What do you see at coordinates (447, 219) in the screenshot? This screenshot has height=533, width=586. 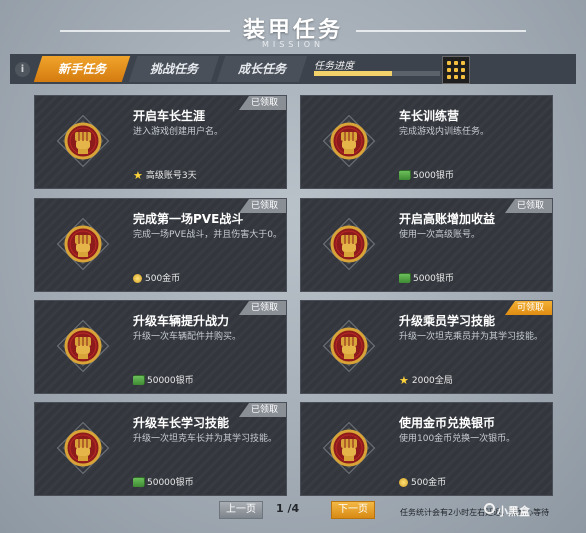 I see `card-title: 开启高账增加收益` at bounding box center [447, 219].